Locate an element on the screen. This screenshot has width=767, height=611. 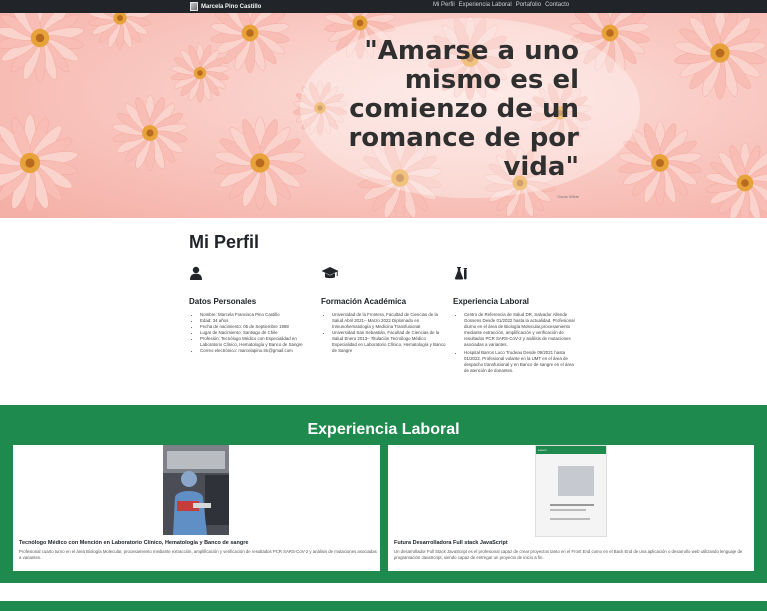
next-section-edge is located at coordinates (383, 605).